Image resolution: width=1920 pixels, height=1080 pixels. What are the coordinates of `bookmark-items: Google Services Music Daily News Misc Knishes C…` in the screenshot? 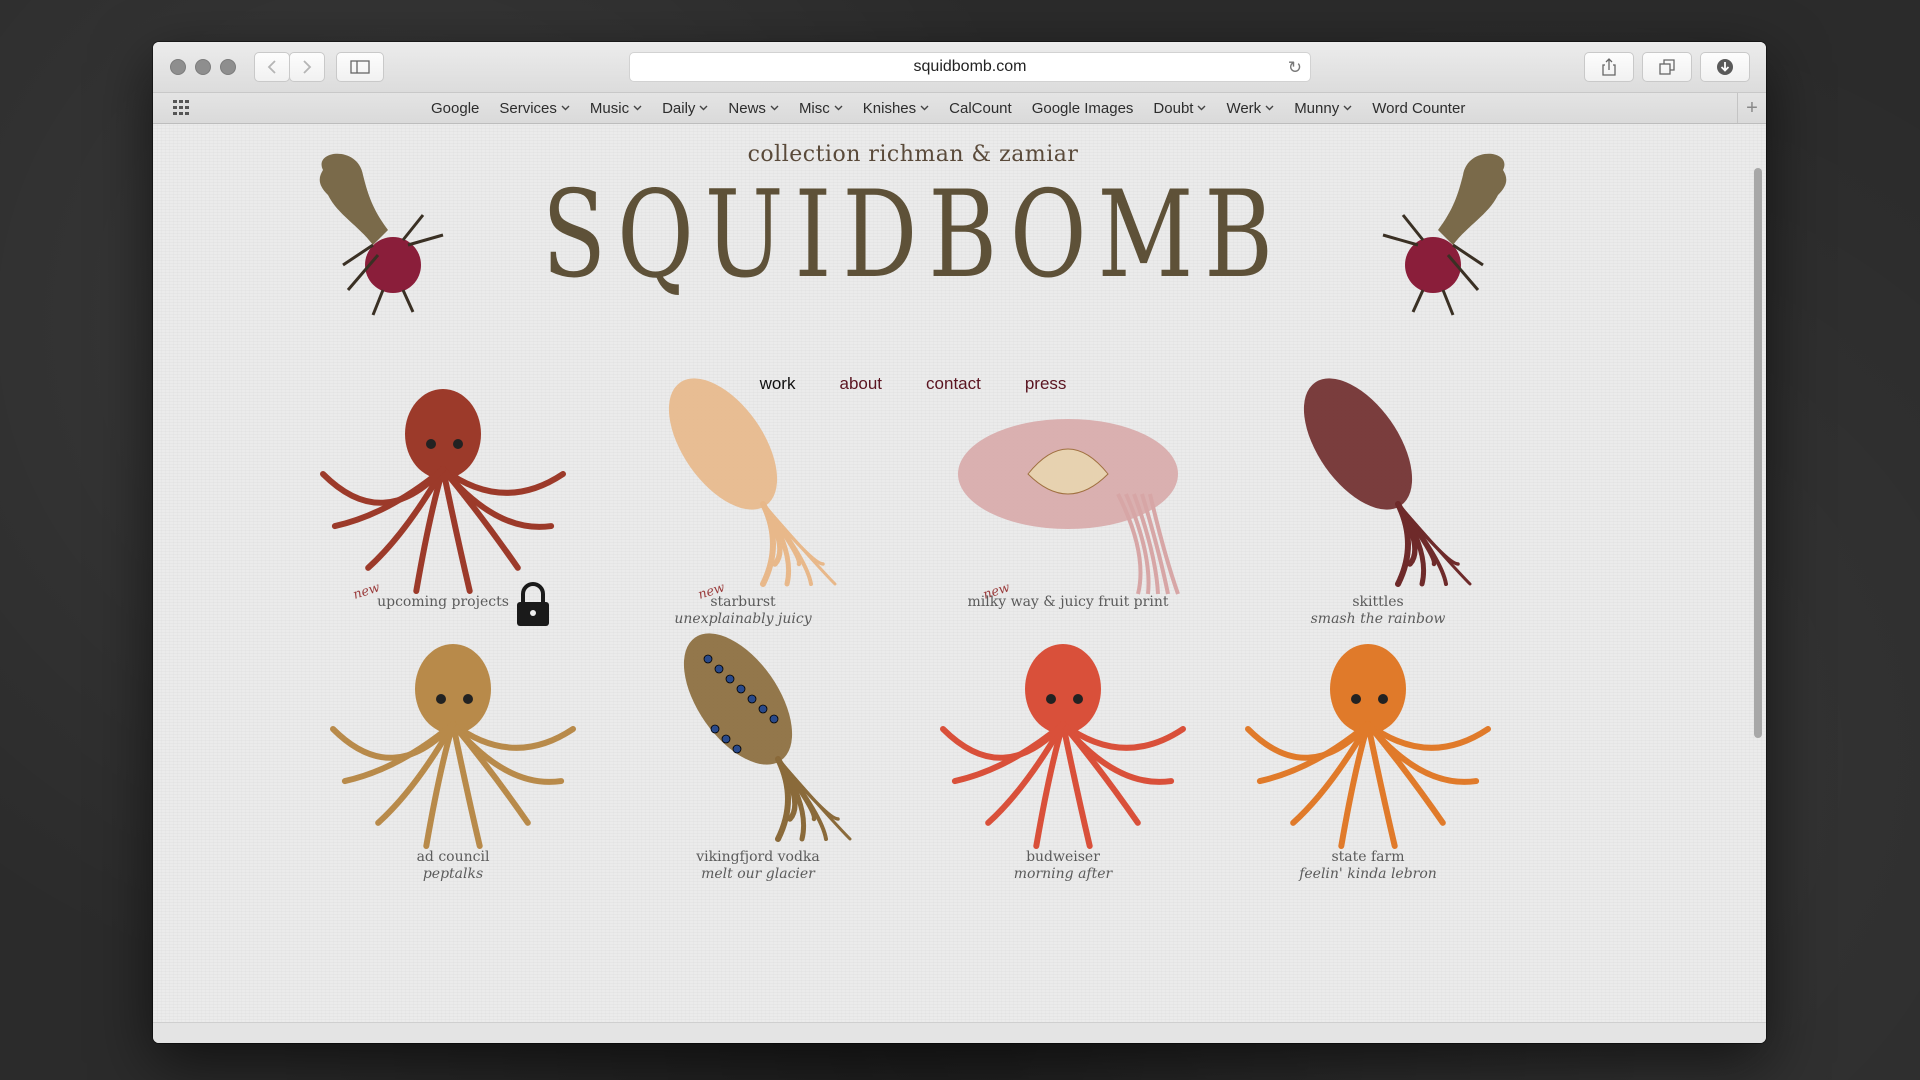 It's located at (948, 108).